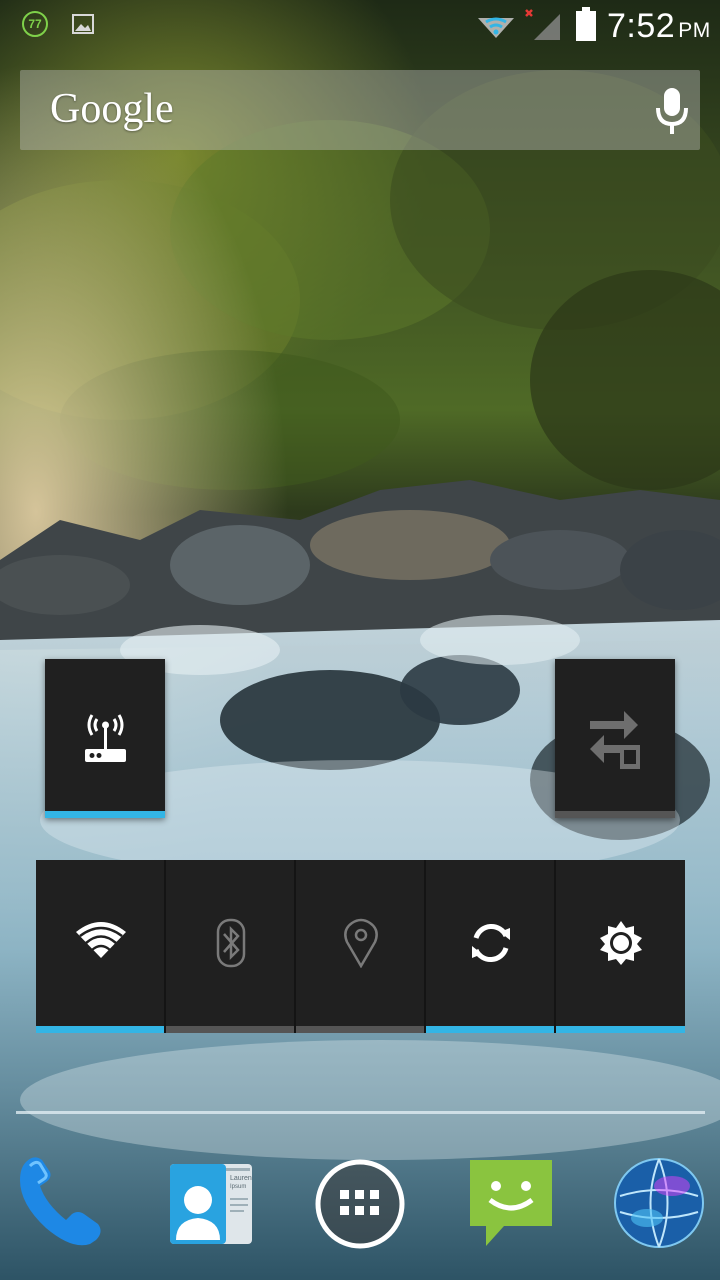  What do you see at coordinates (615, 814) in the screenshot?
I see `mobile-data-state-indicator` at bounding box center [615, 814].